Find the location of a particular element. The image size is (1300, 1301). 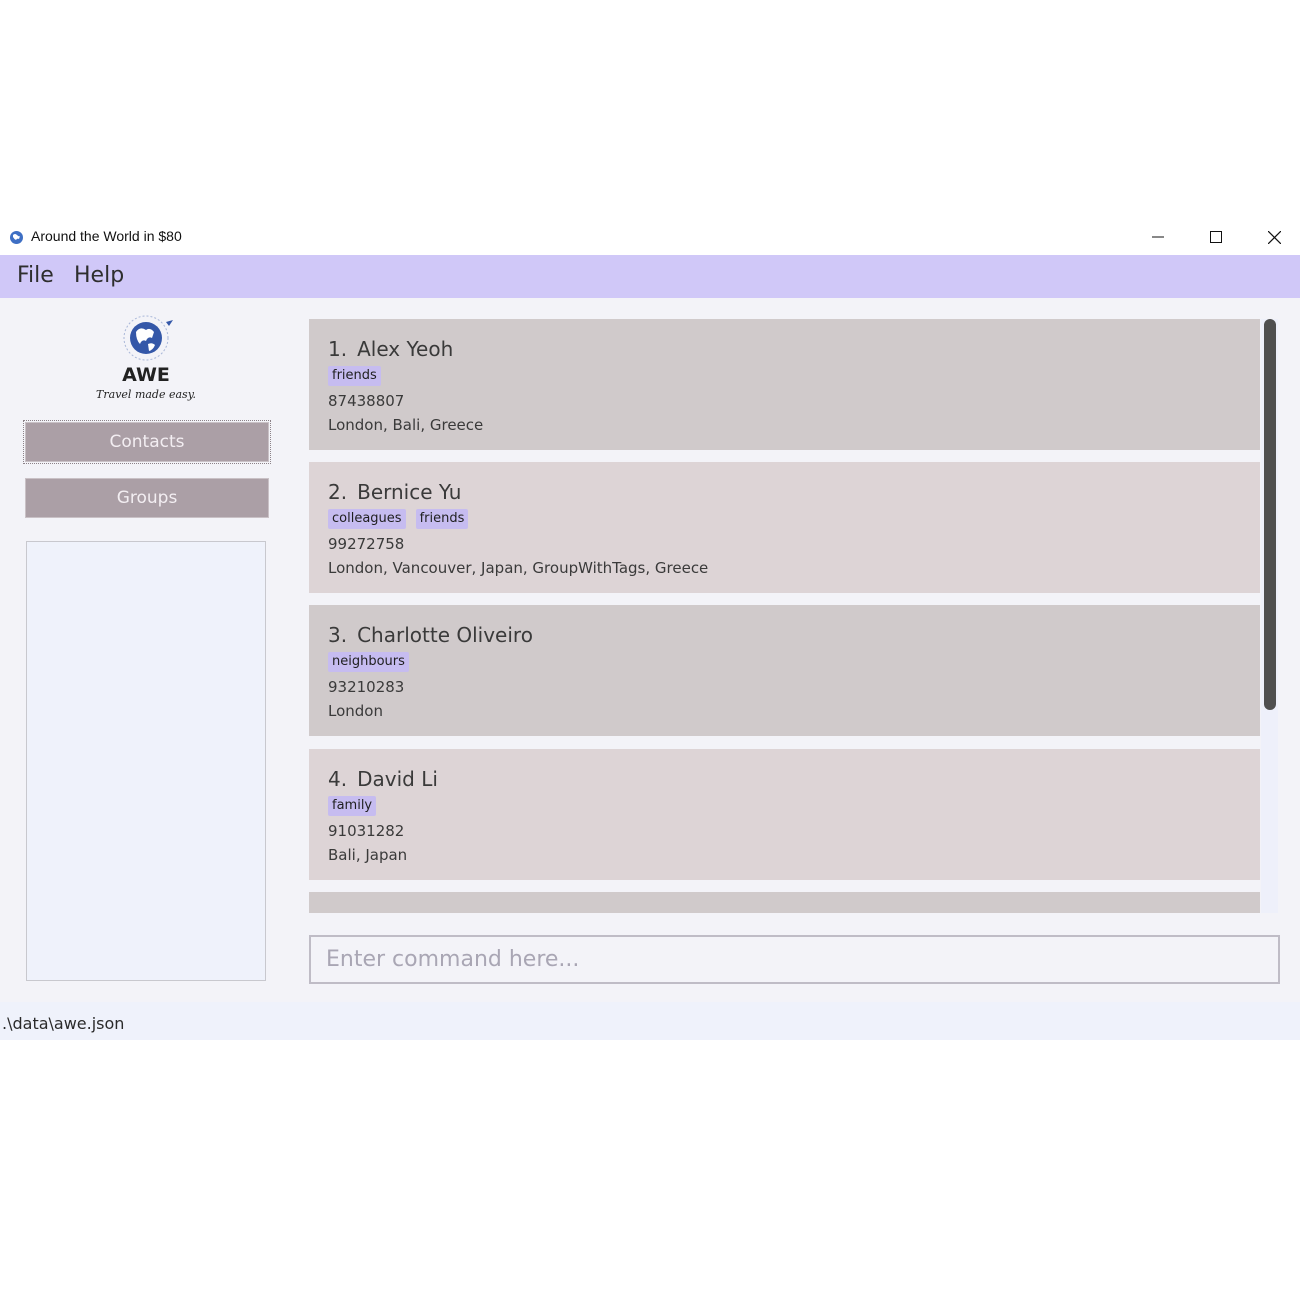

tag-list: neighbours is located at coordinates (368, 662).